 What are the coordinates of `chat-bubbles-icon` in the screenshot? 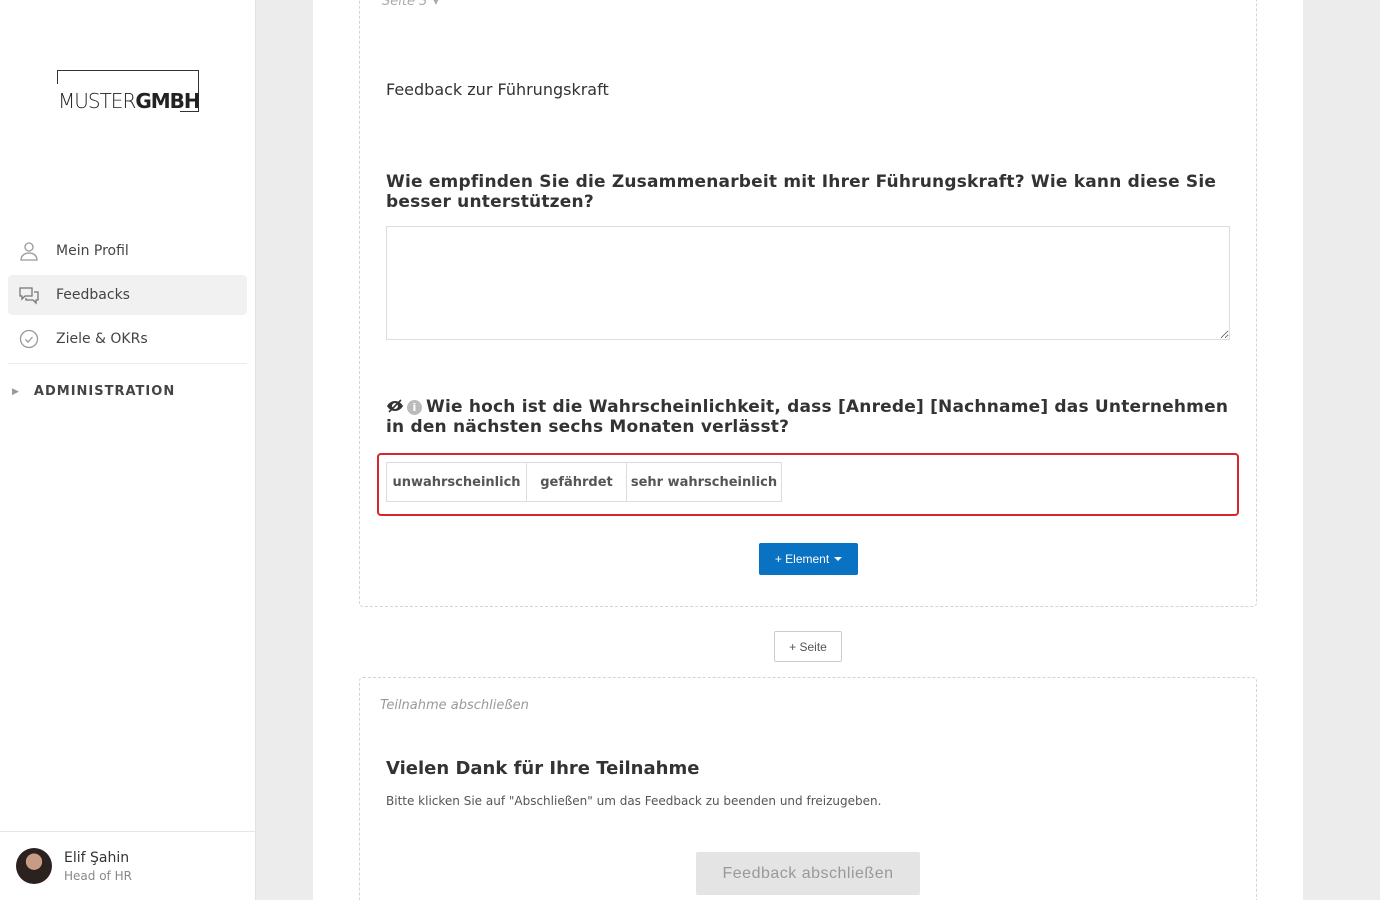 It's located at (29, 296).